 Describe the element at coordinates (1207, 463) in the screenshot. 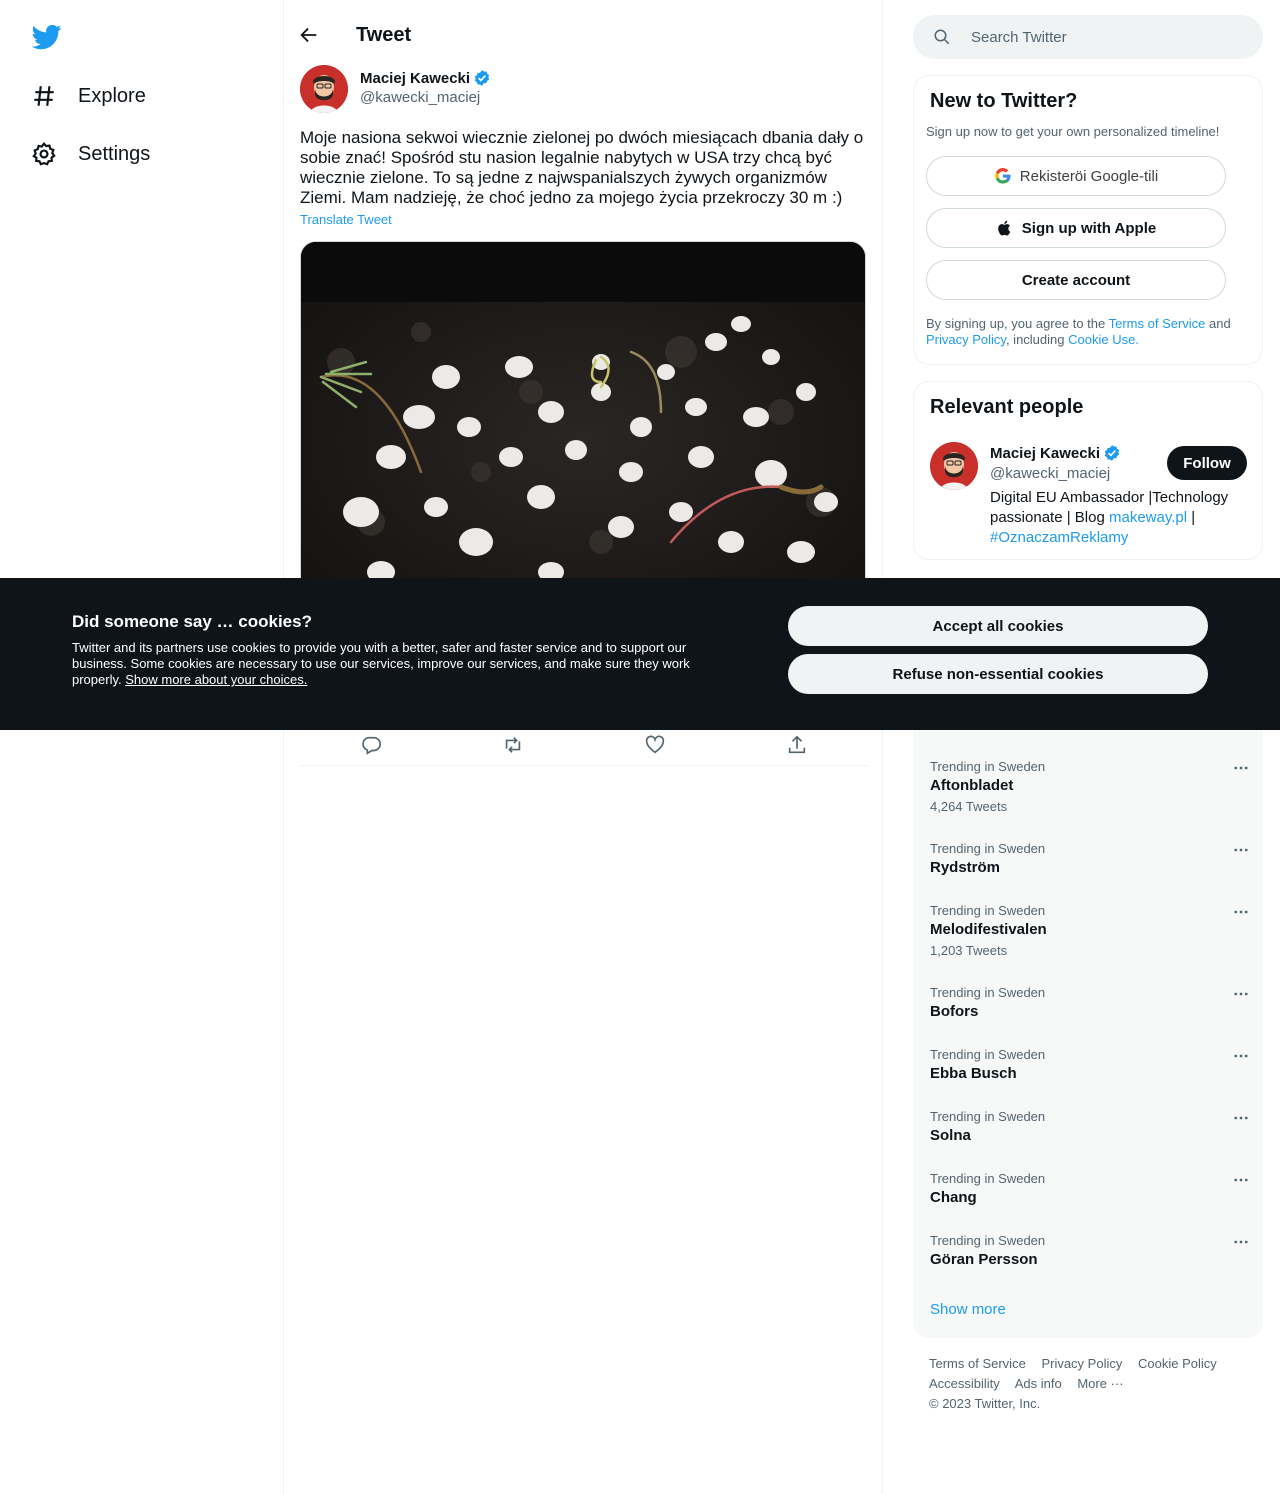

I see `follow-button: Follow` at that location.